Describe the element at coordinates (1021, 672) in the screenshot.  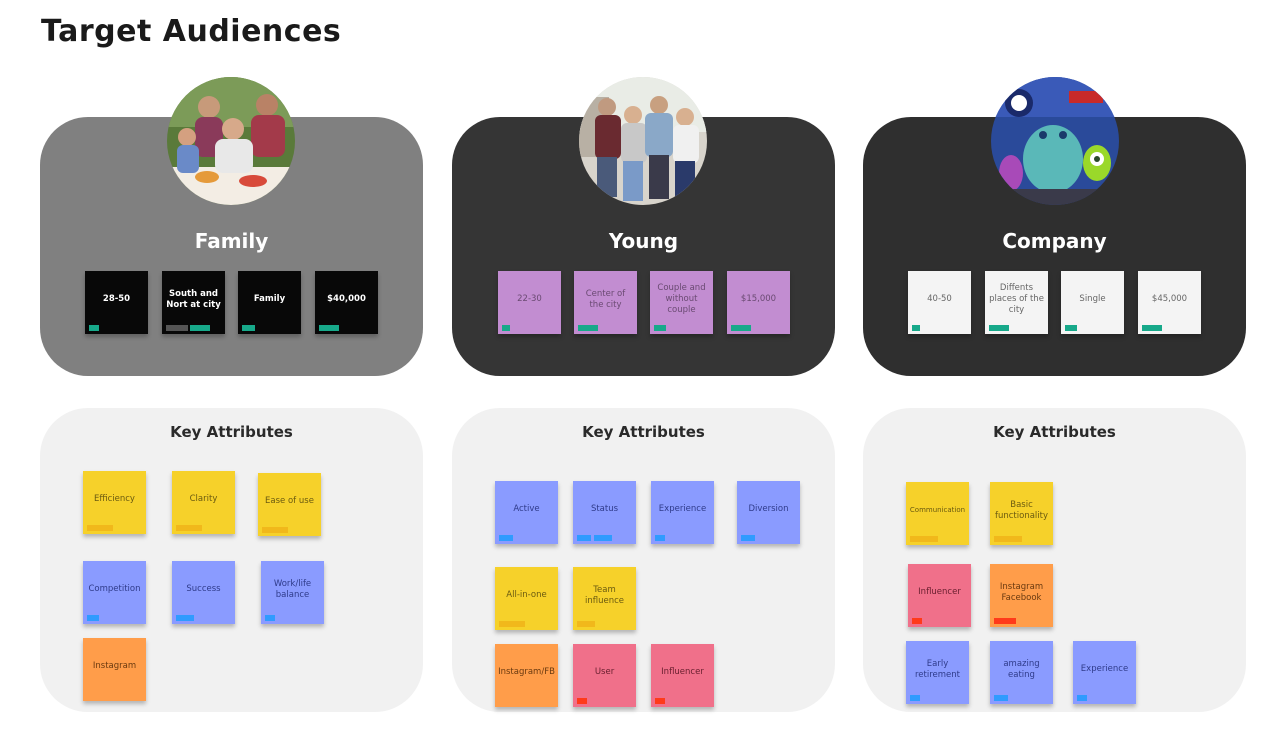
I see `sticky-note: amazing eating` at that location.